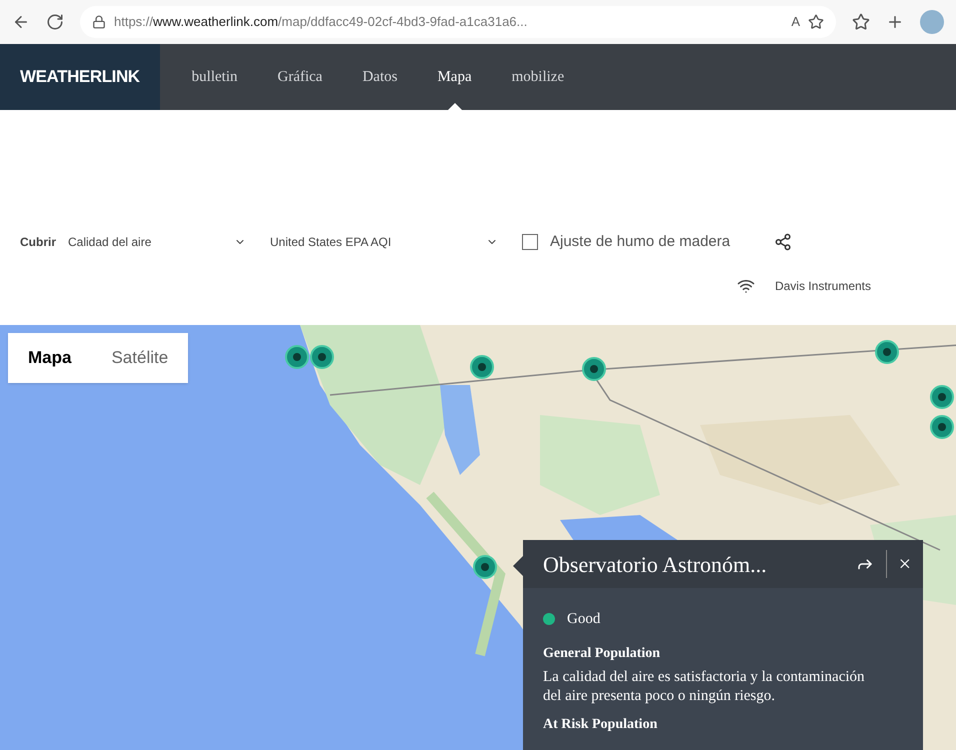  I want to click on map-type-tab: Mapa, so click(50, 357).